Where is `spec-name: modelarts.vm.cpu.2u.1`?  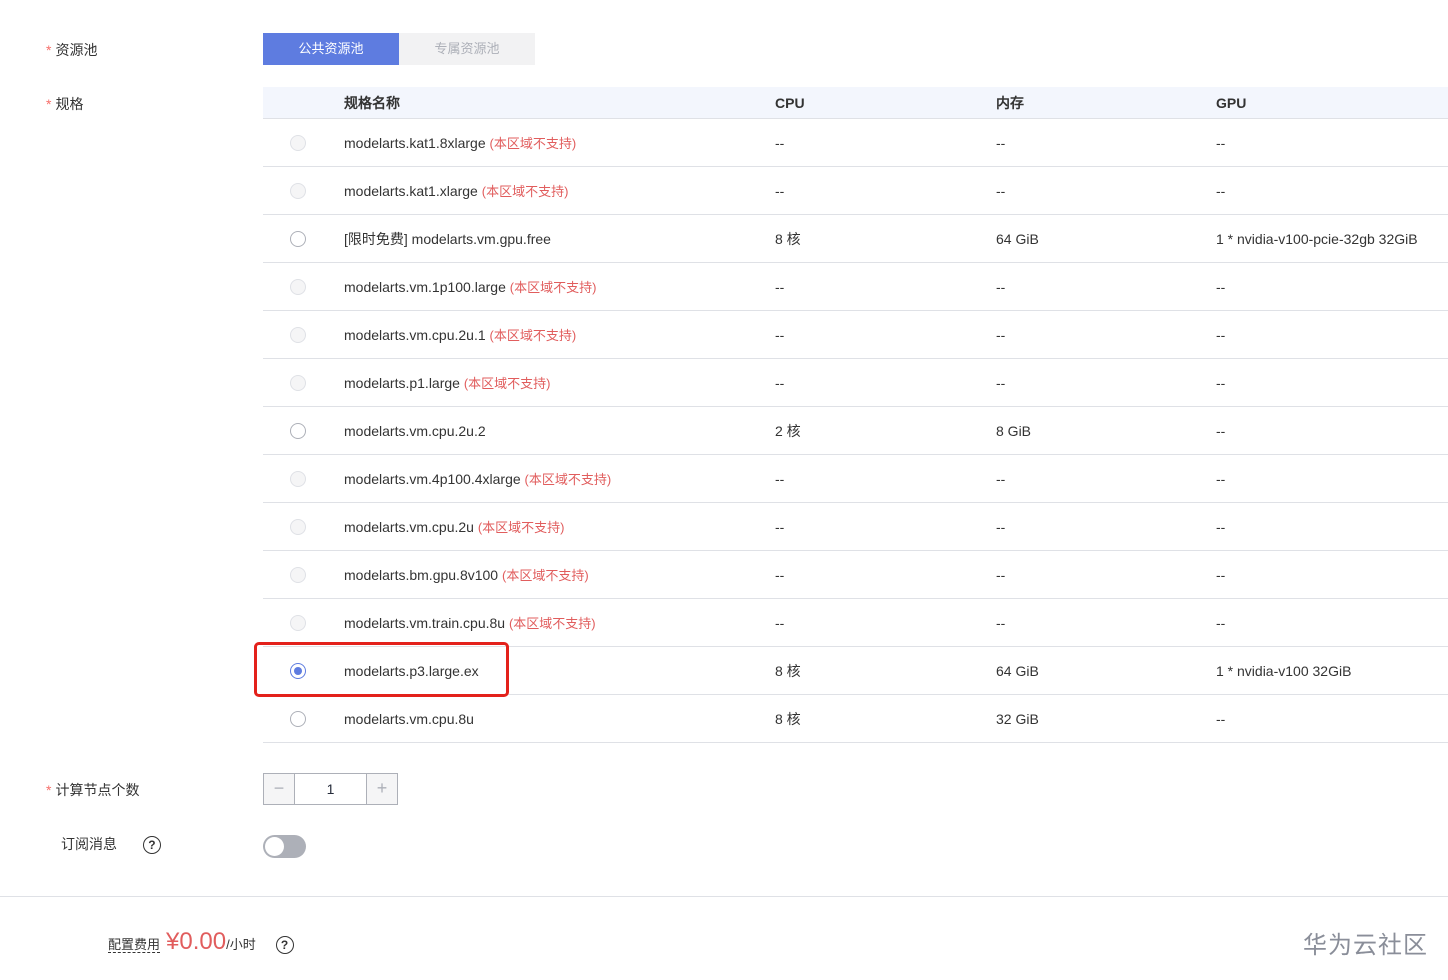 spec-name: modelarts.vm.cpu.2u.1 is located at coordinates (415, 335).